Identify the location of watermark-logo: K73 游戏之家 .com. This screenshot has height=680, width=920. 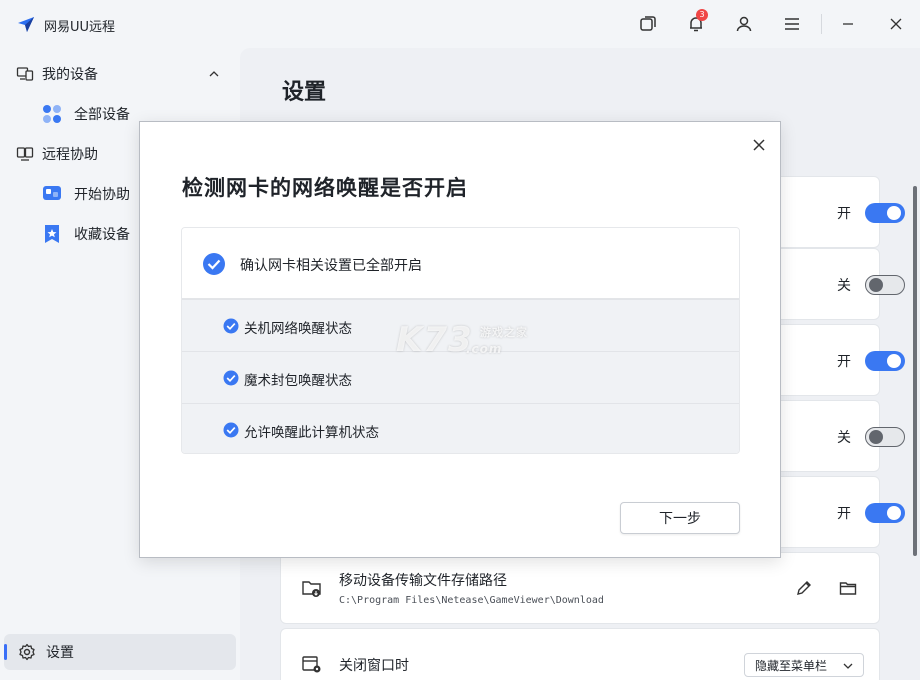
(461, 340).